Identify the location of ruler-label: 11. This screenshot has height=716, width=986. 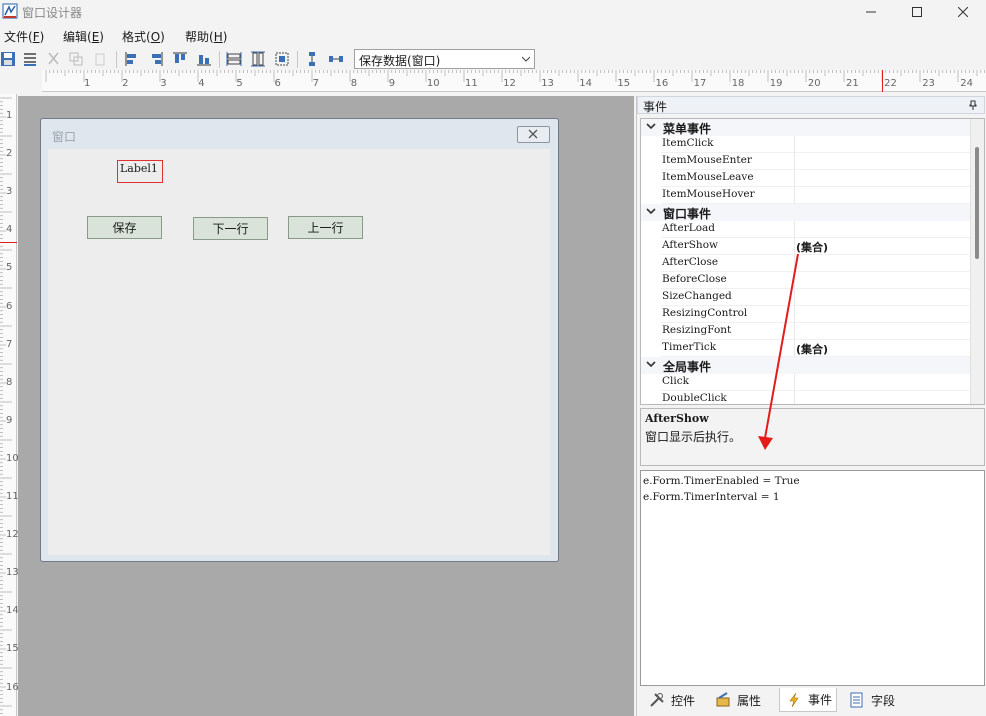
(471, 83).